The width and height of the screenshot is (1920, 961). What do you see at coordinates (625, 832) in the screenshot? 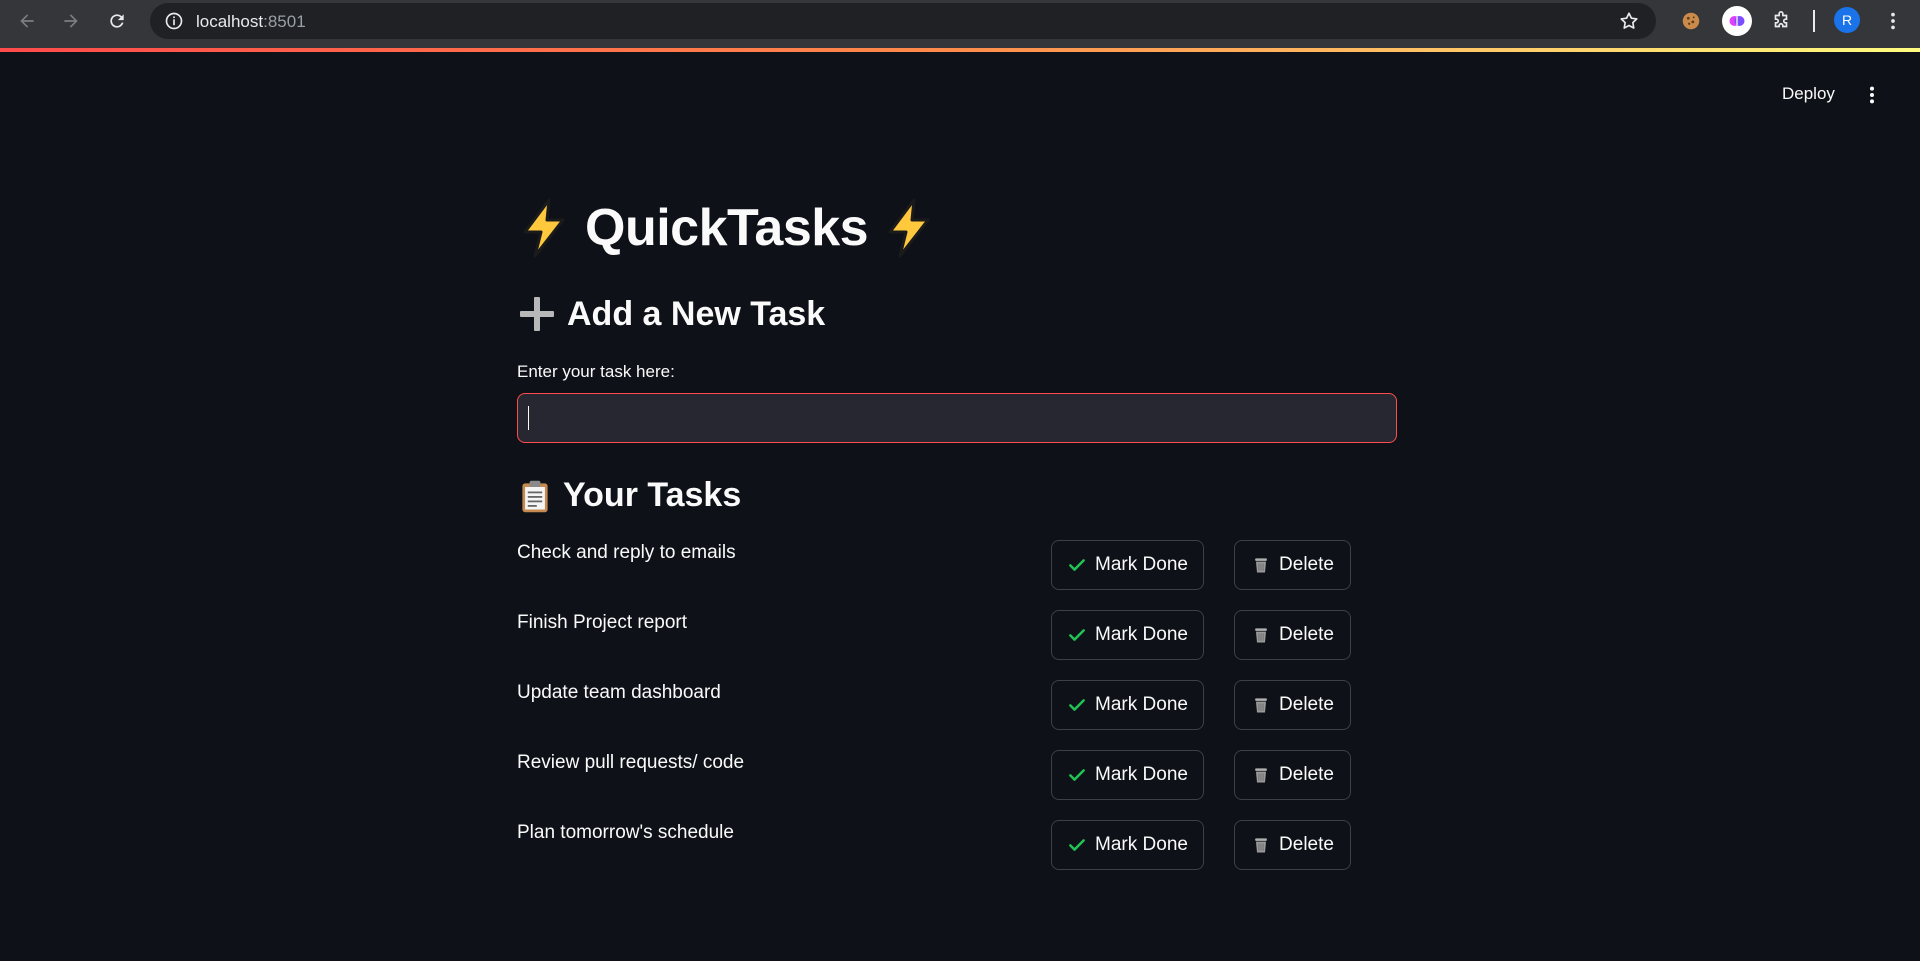
I see `task-text: Plan tomorrow's schedule` at bounding box center [625, 832].